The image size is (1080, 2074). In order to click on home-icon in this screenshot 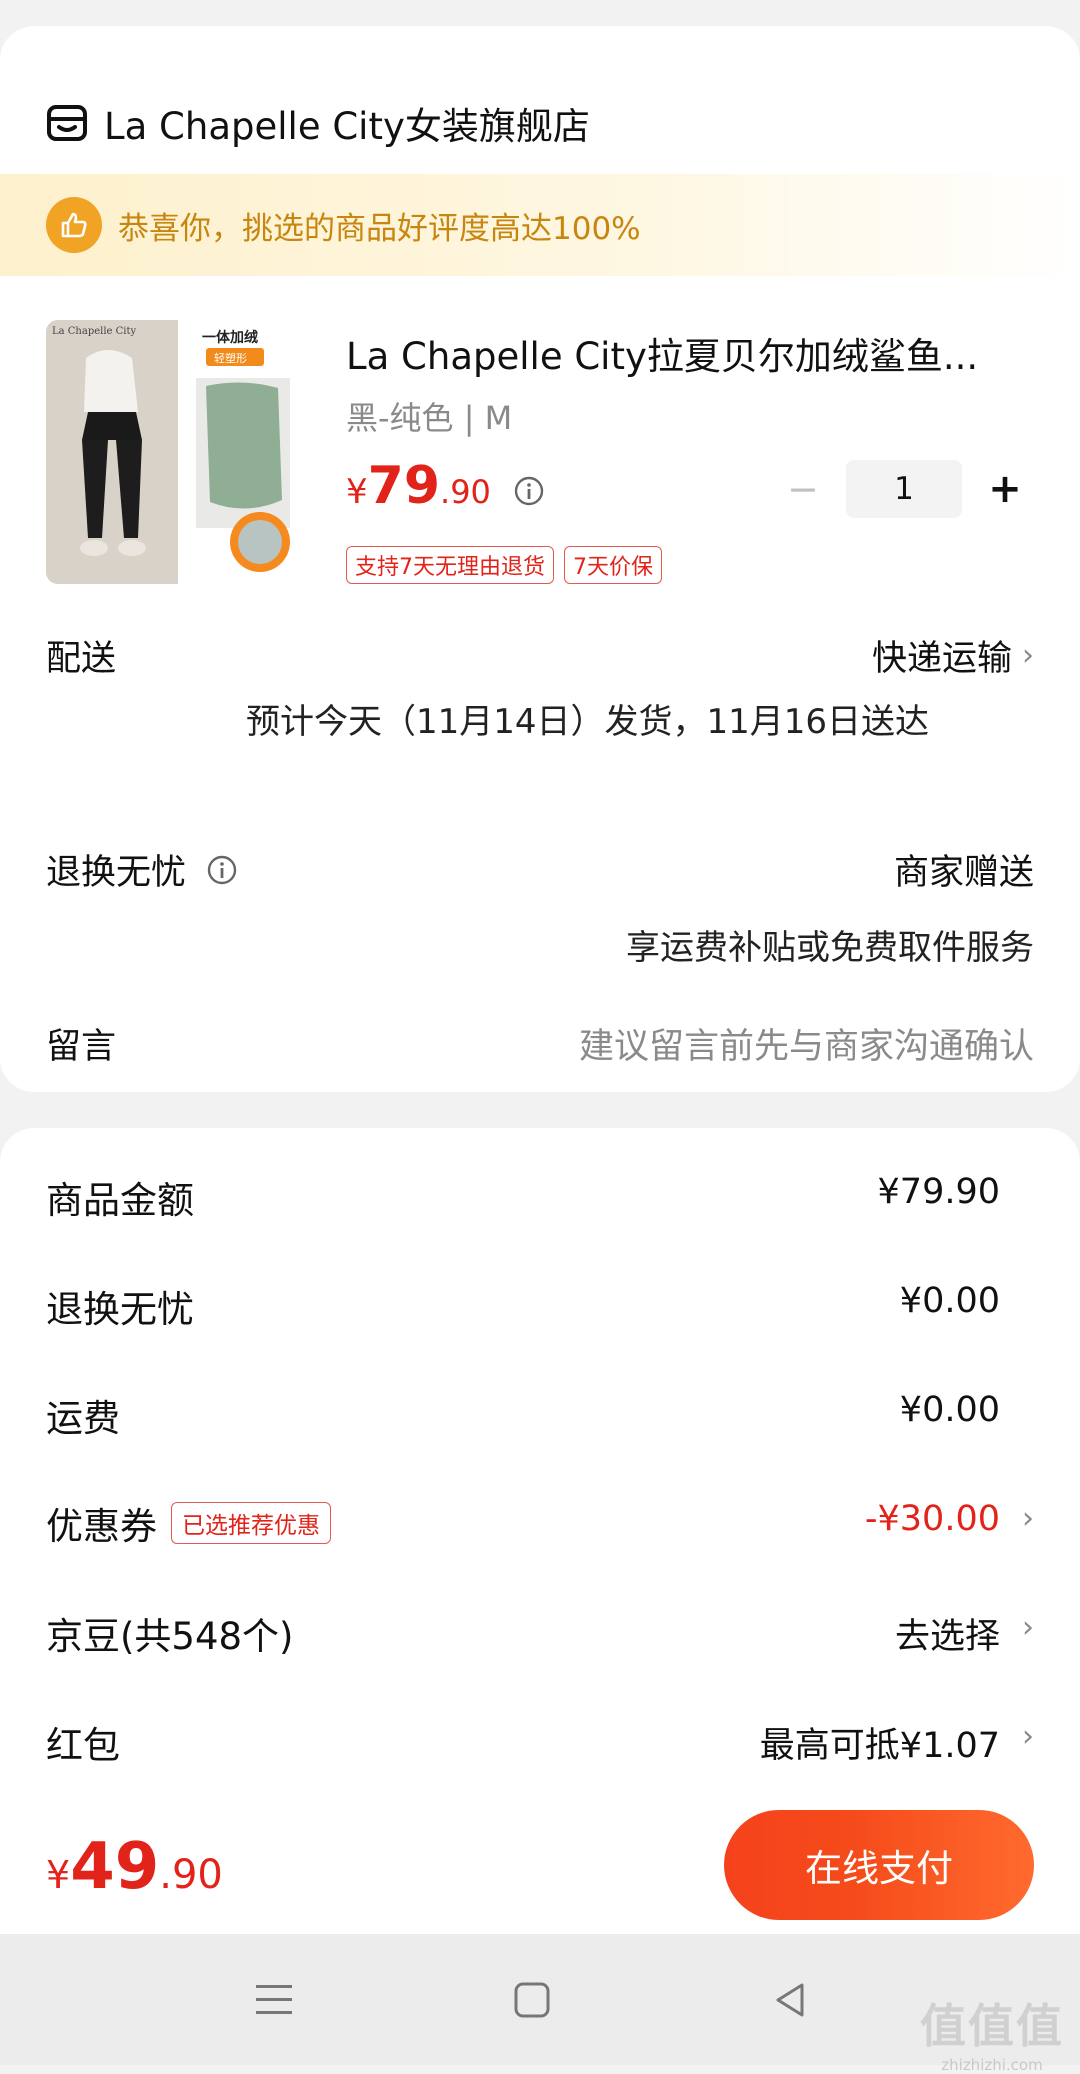, I will do `click(532, 2000)`.